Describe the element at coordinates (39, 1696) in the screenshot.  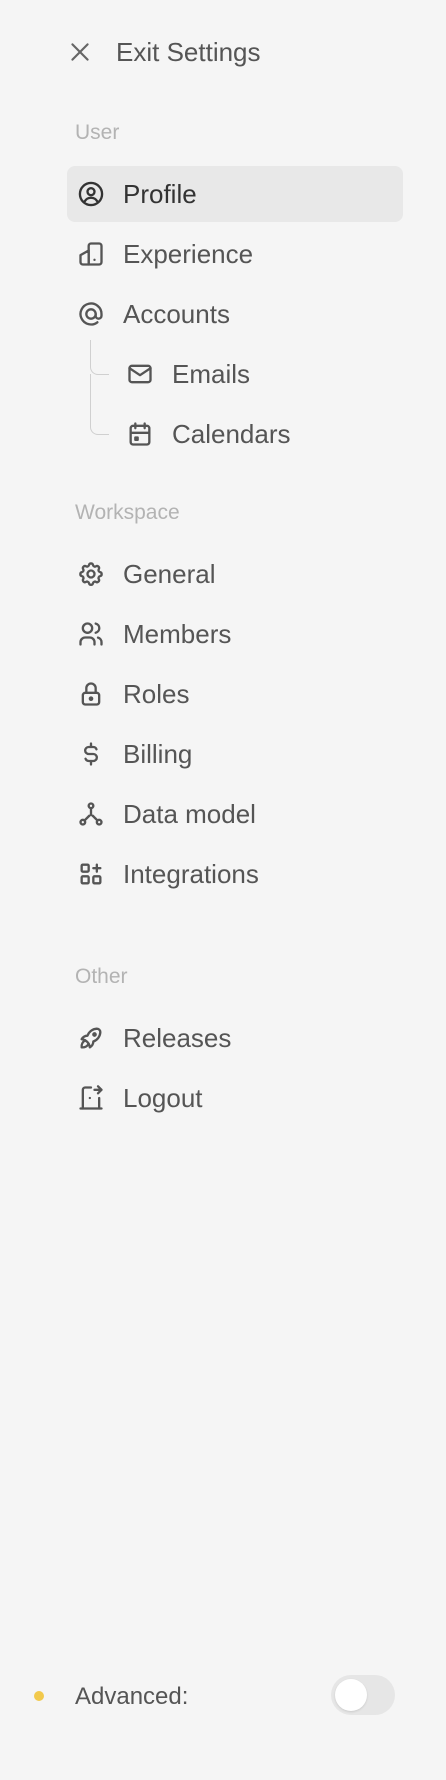
I see `status-dot` at that location.